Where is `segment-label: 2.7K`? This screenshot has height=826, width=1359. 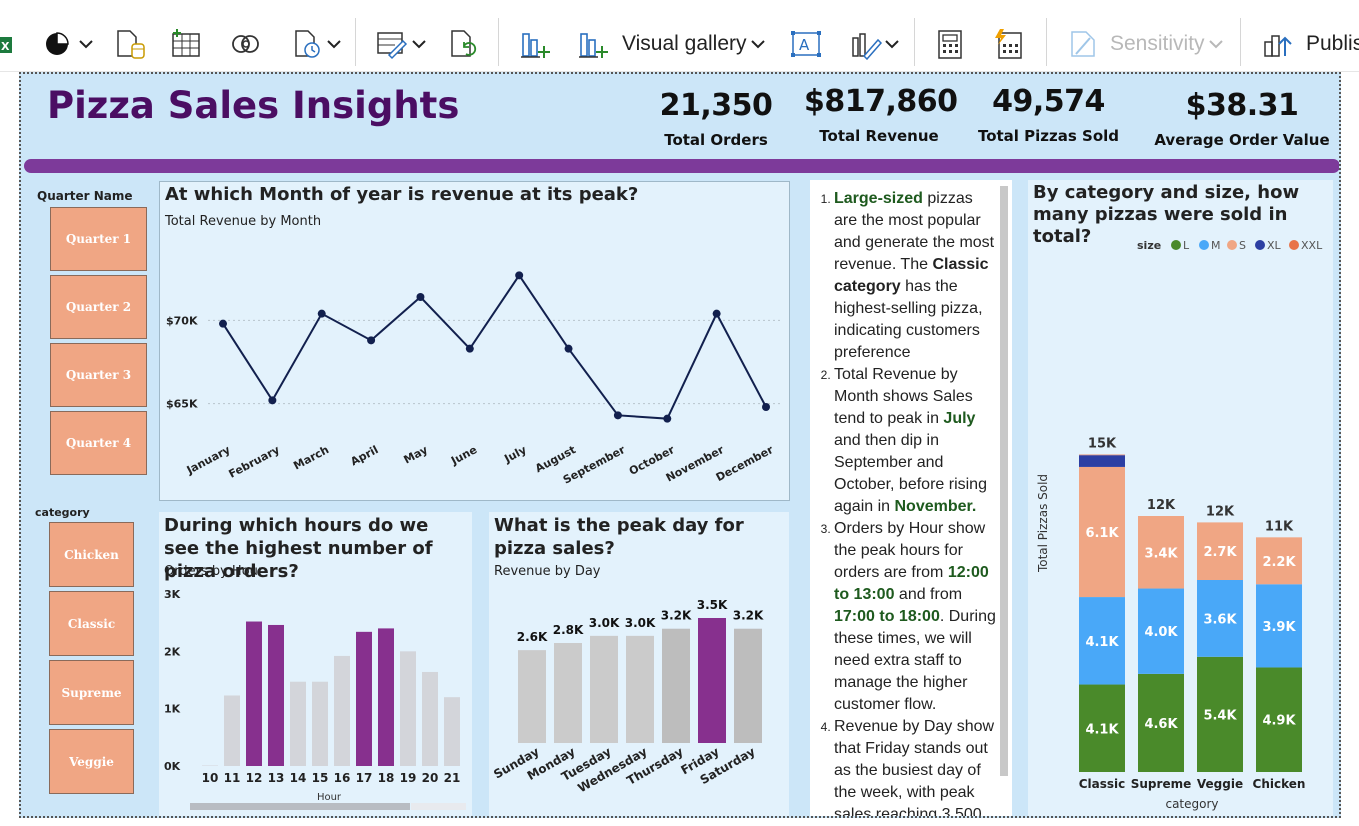 segment-label: 2.7K is located at coordinates (1220, 552).